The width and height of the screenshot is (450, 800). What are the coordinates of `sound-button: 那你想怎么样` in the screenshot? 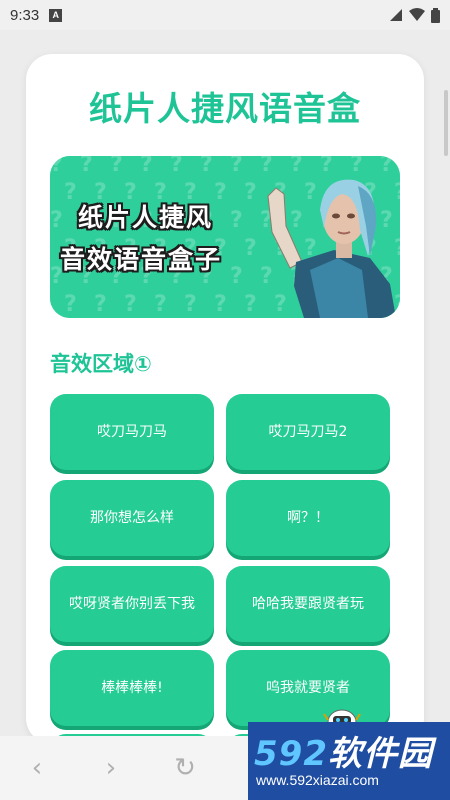 It's located at (132, 518).